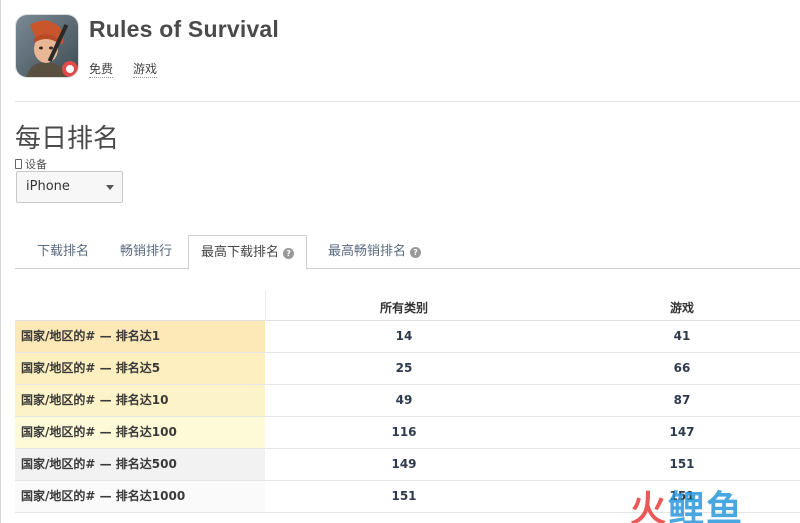 The height and width of the screenshot is (523, 800). I want to click on app-title: Rules of Survival, so click(184, 29).